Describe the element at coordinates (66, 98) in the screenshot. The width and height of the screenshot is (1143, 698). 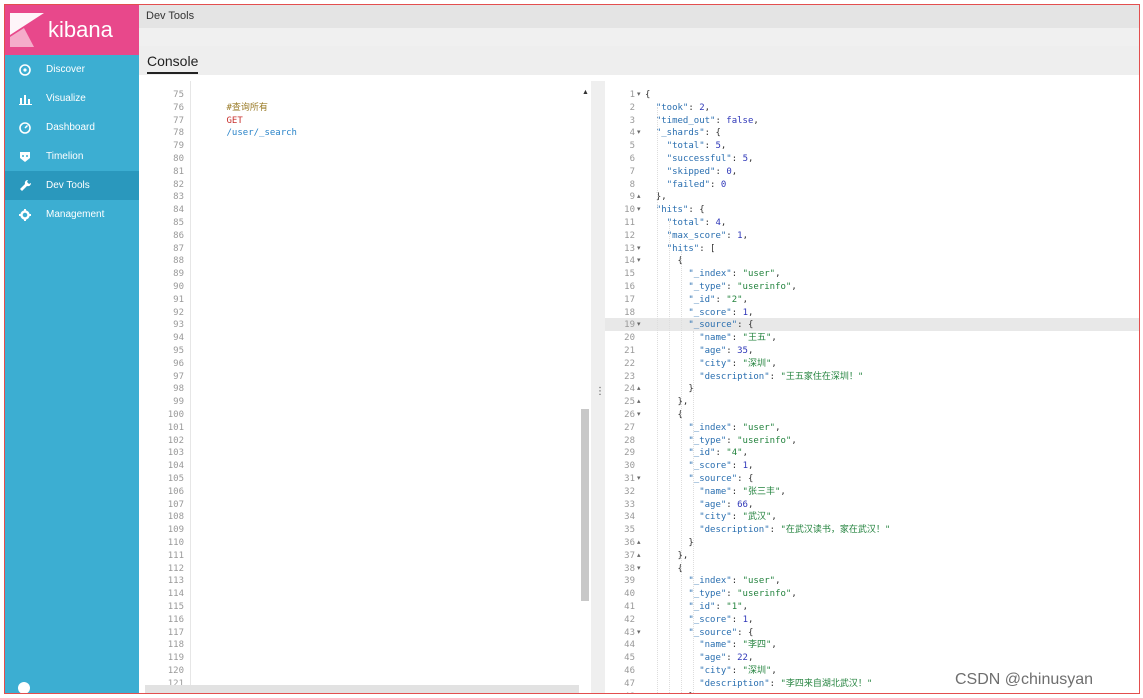
I see `sidebar-item-label: Visualize` at that location.